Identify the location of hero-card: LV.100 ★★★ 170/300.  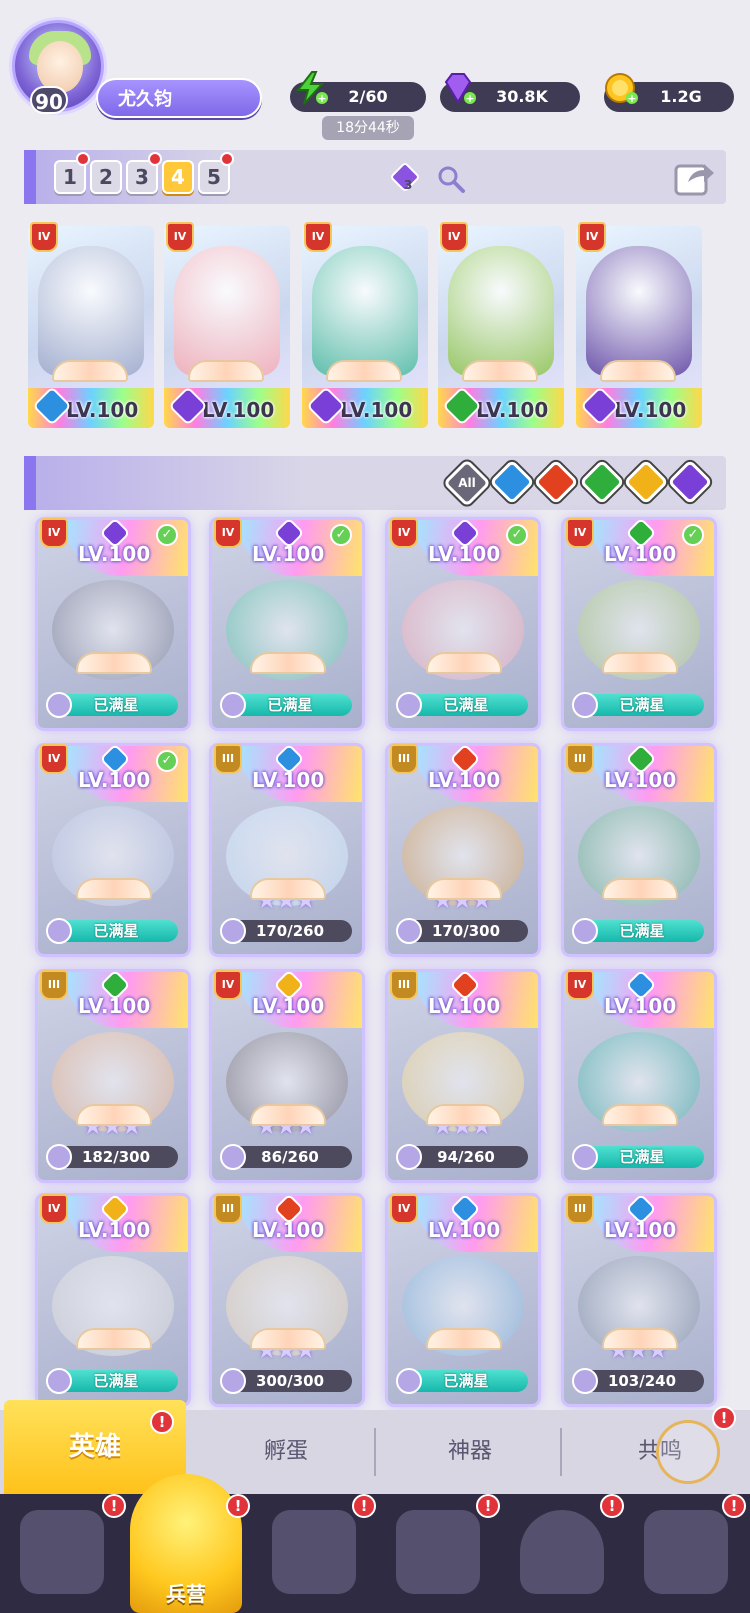
(463, 850).